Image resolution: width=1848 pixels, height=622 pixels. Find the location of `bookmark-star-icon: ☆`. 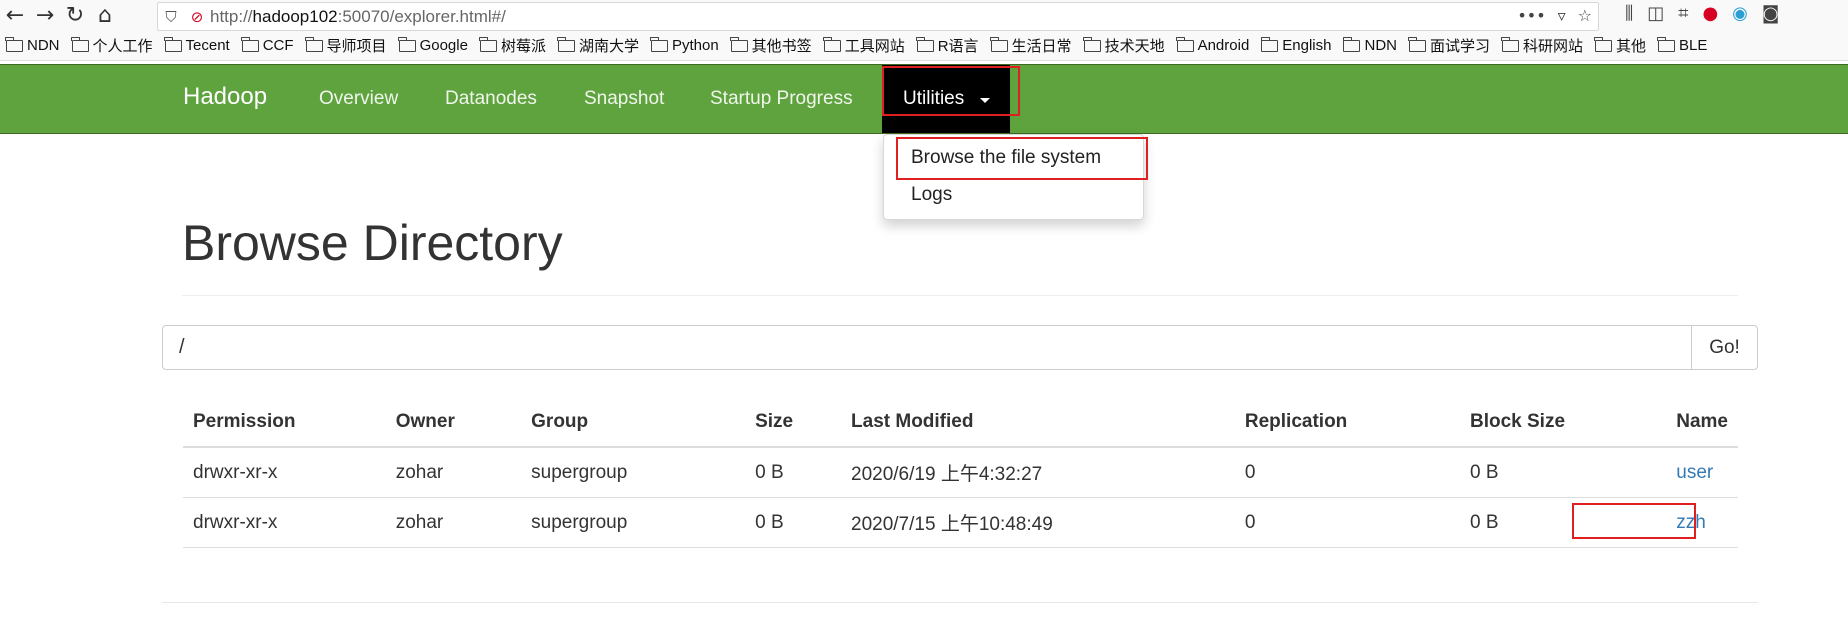

bookmark-star-icon: ☆ is located at coordinates (1585, 15).